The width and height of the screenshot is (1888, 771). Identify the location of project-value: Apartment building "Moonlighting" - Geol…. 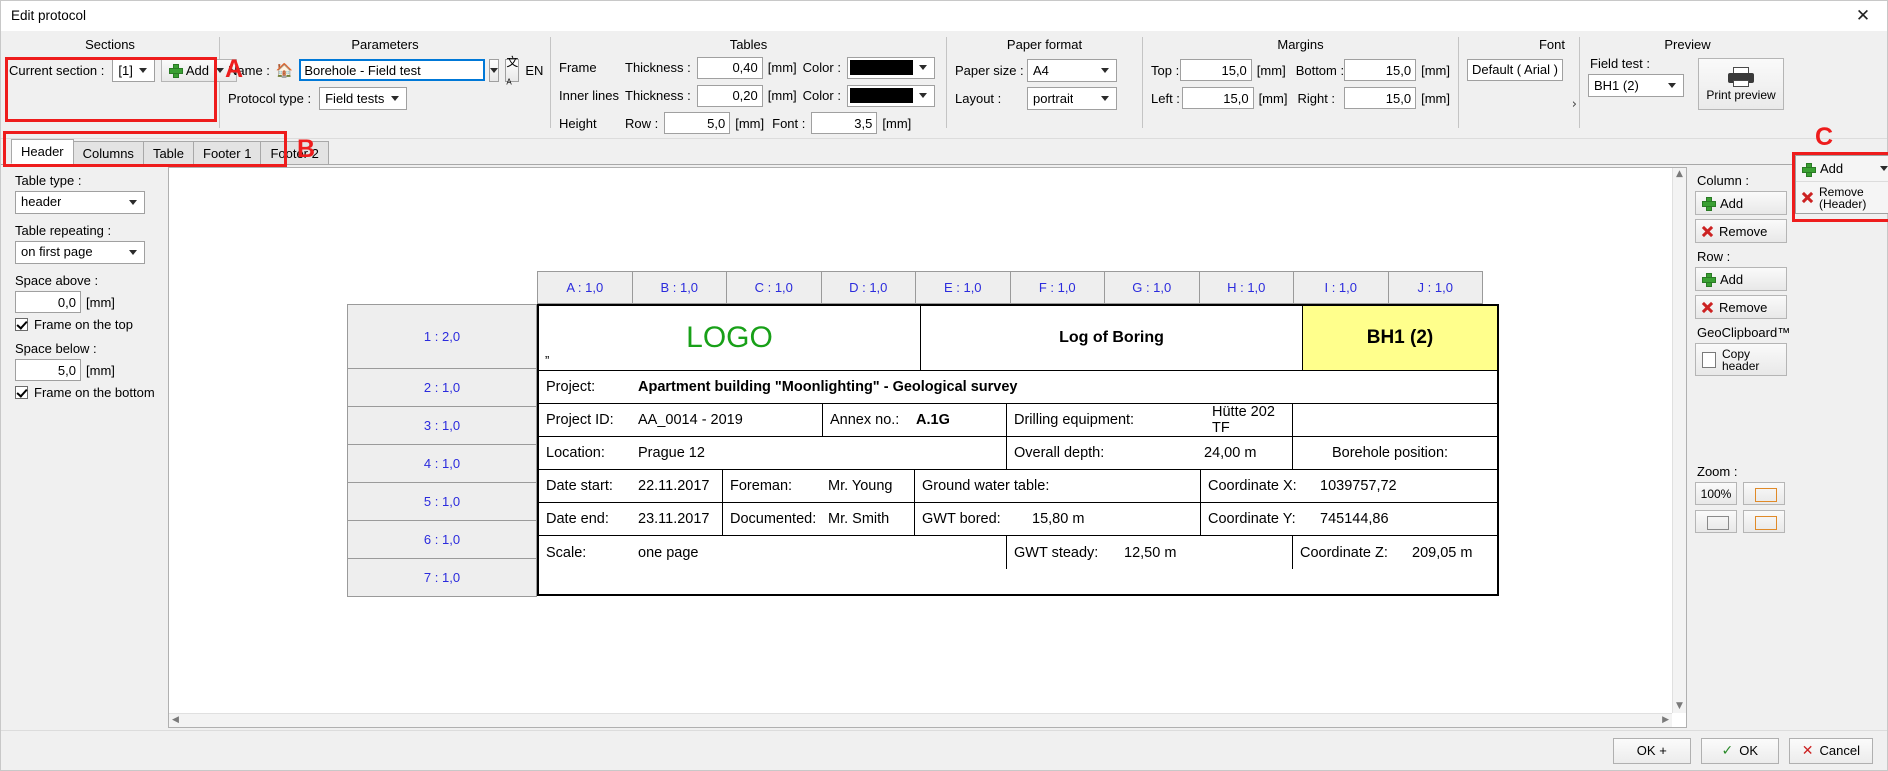
(1064, 387).